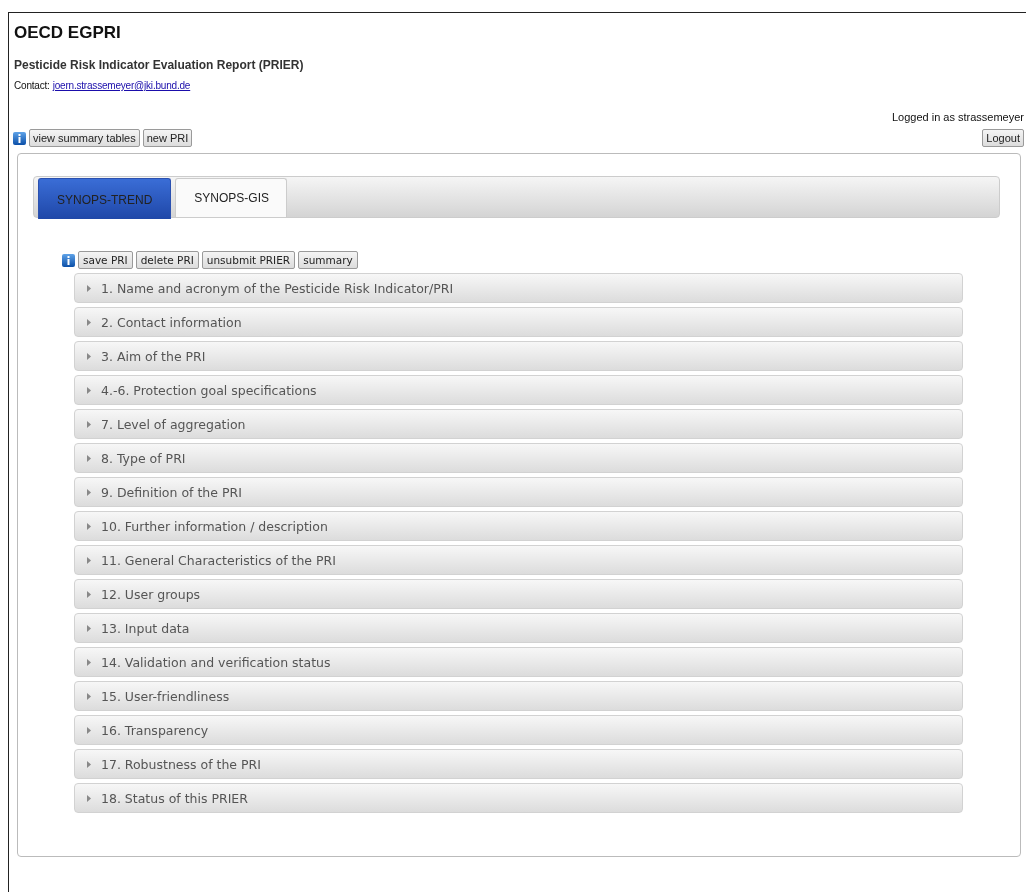 The height and width of the screenshot is (895, 1026). What do you see at coordinates (181, 764) in the screenshot?
I see `section-title: 17. Robustness of the PRI` at bounding box center [181, 764].